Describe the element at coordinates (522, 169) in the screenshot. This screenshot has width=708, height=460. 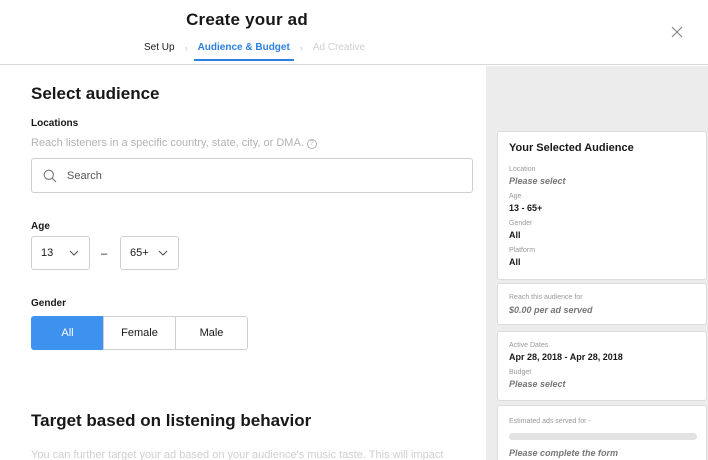
I see `location-summary-label: Location` at that location.